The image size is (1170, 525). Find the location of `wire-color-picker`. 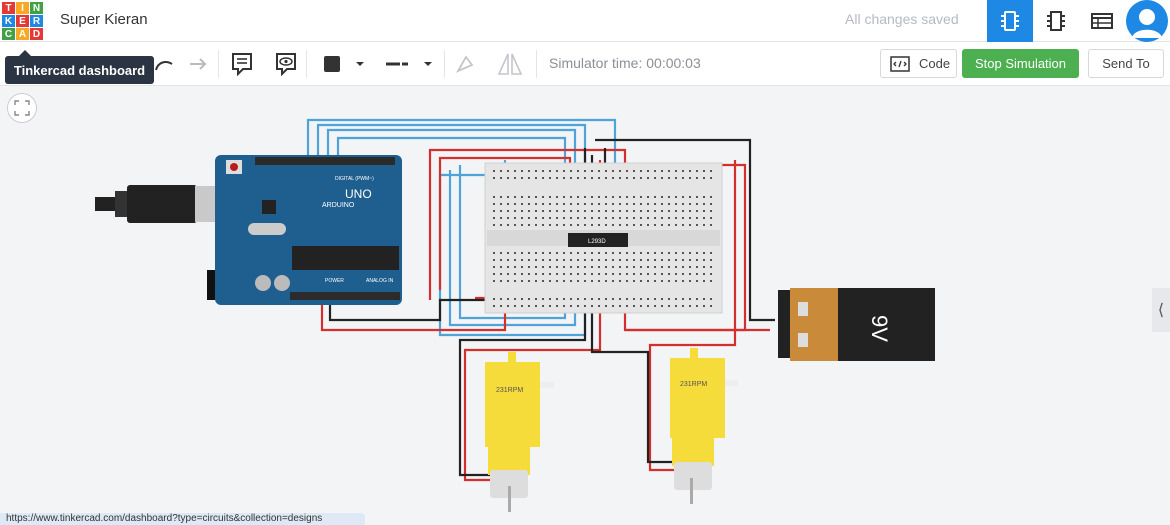

wire-color-picker is located at coordinates (343, 64).